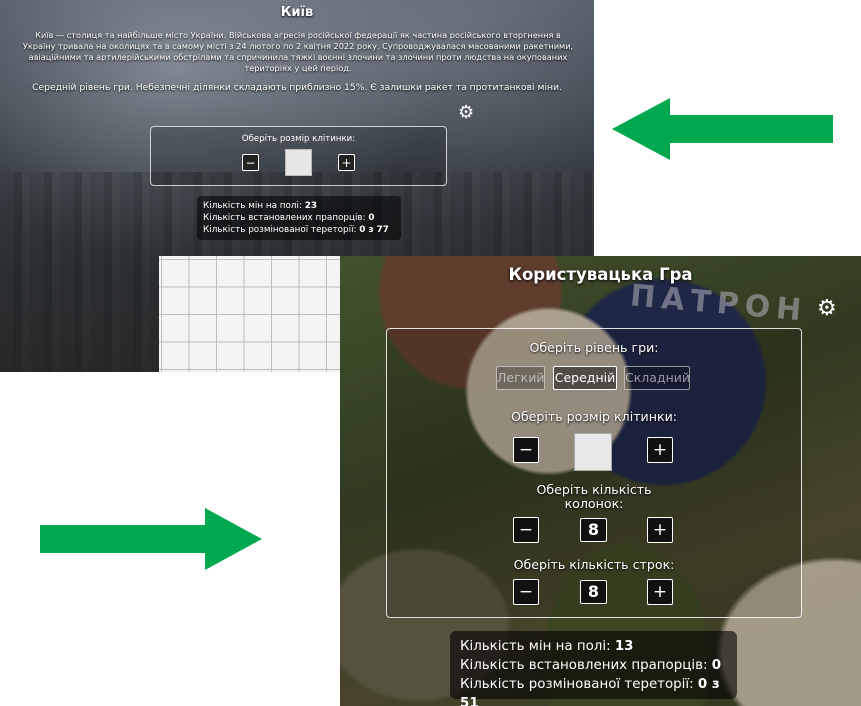  What do you see at coordinates (594, 496) in the screenshot?
I see `columns-label: Оберіть кількість колонок:` at bounding box center [594, 496].